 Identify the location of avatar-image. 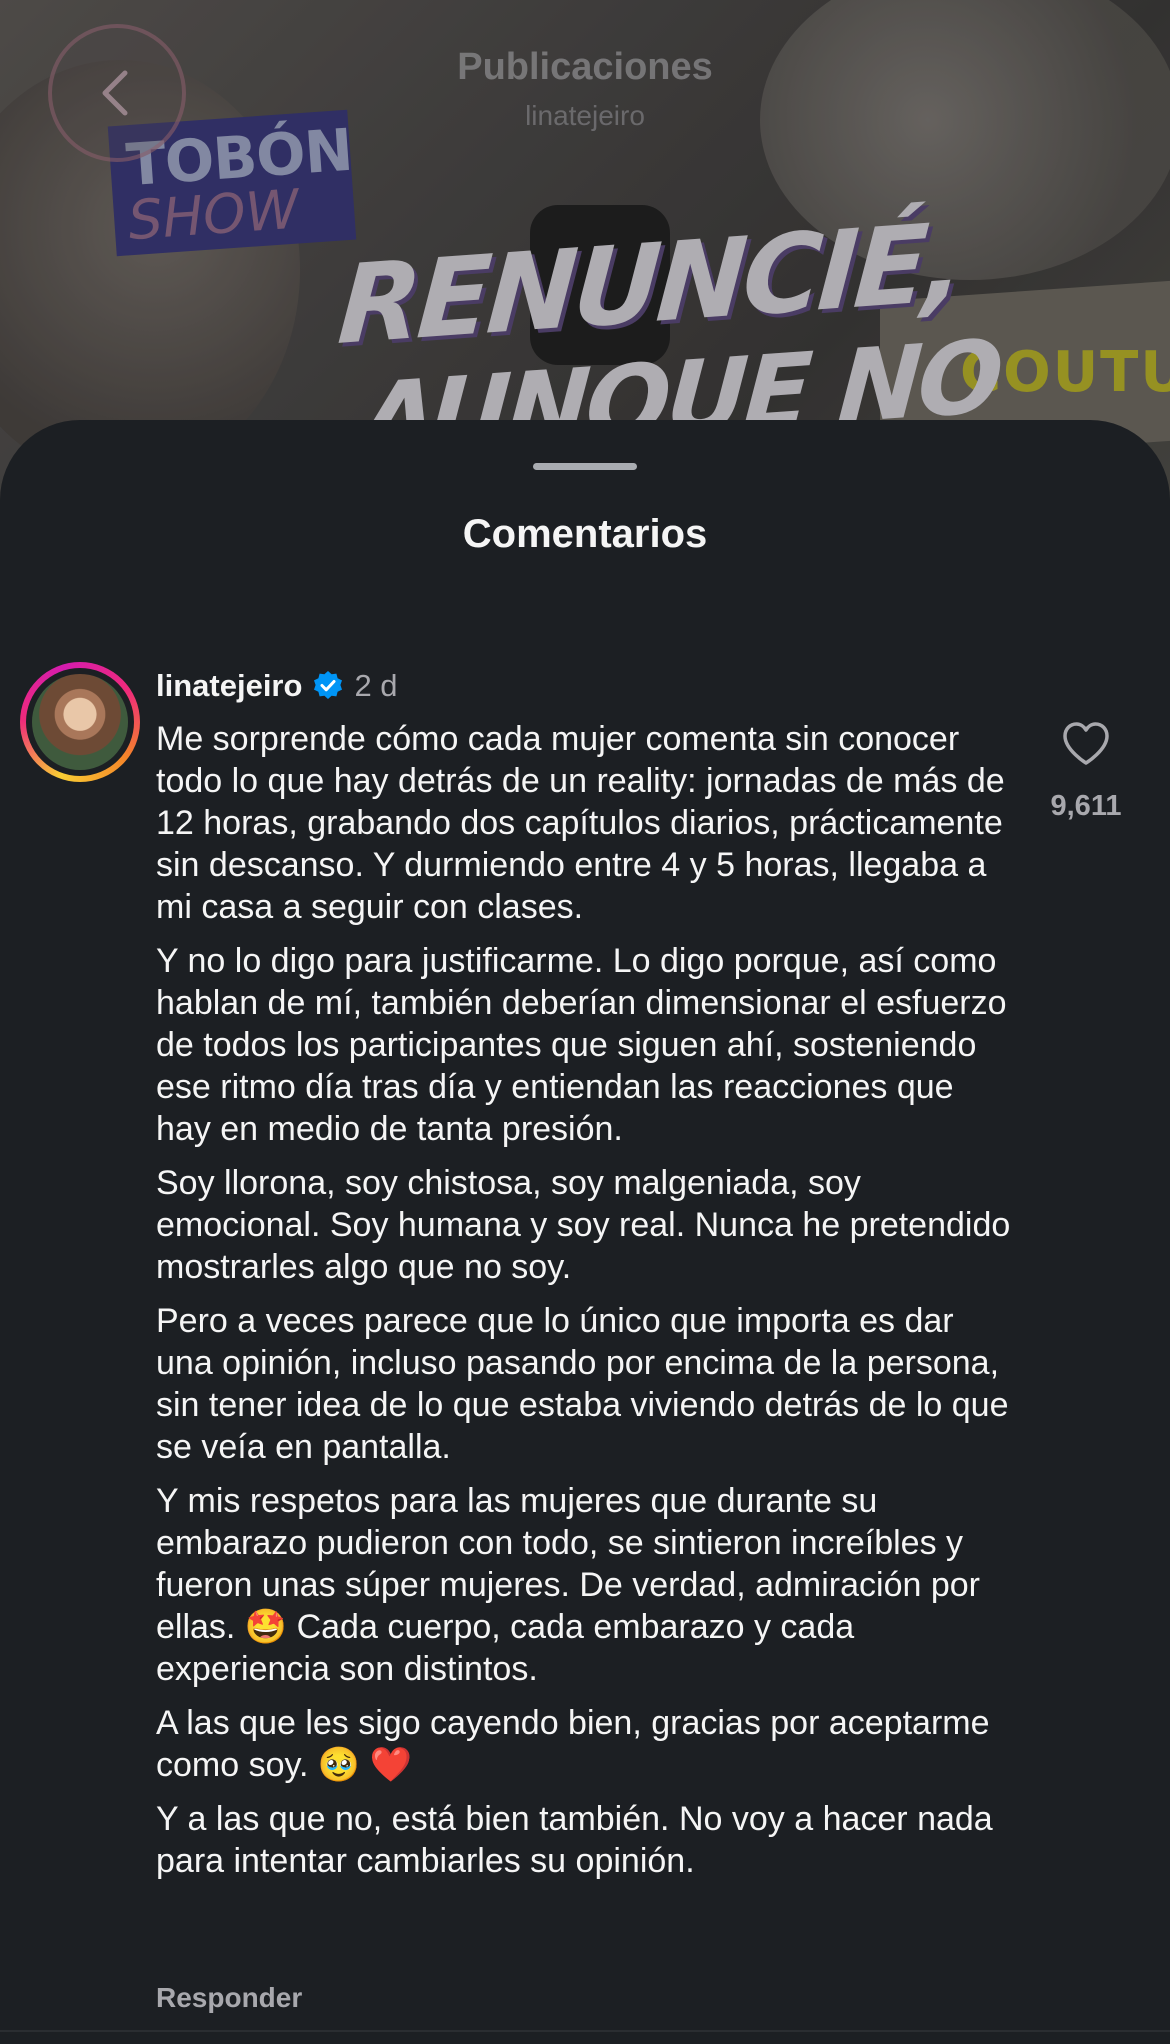
(80, 722).